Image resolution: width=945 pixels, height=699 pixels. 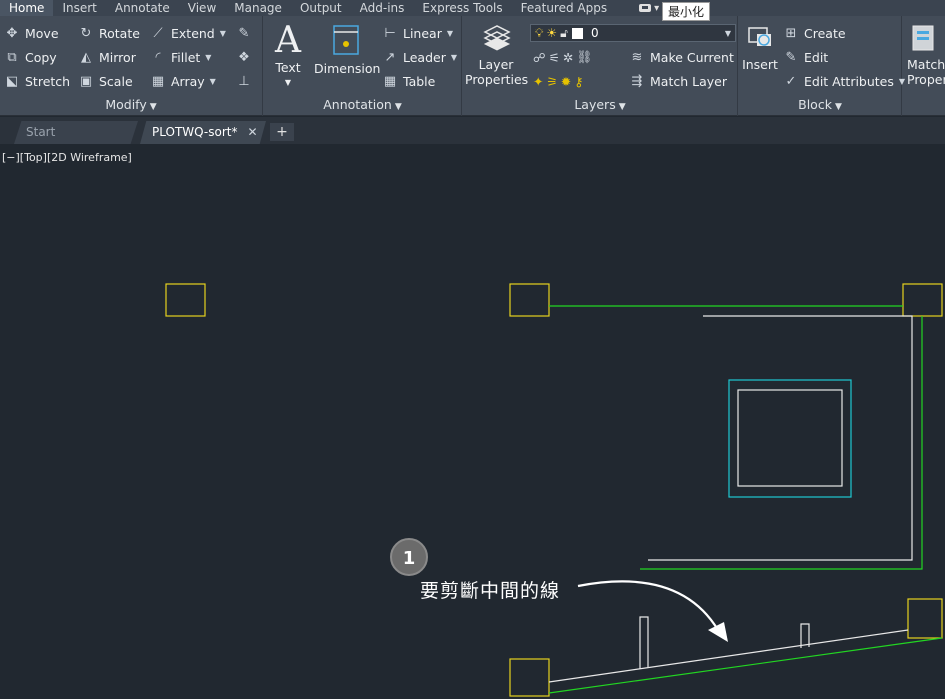 I want to click on make-current-button: ≋ Make Current, so click(x=681, y=57).